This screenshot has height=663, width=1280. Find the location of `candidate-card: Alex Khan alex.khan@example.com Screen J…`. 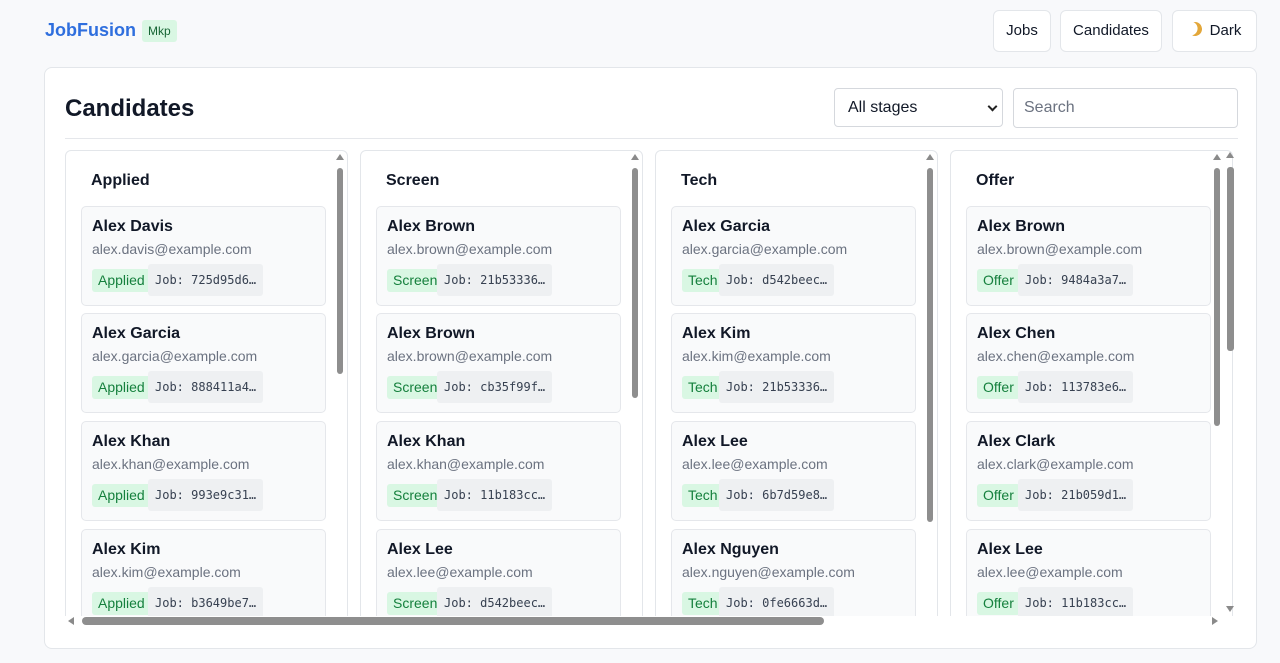

candidate-card: Alex Khan alex.khan@example.com Screen J… is located at coordinates (498, 471).